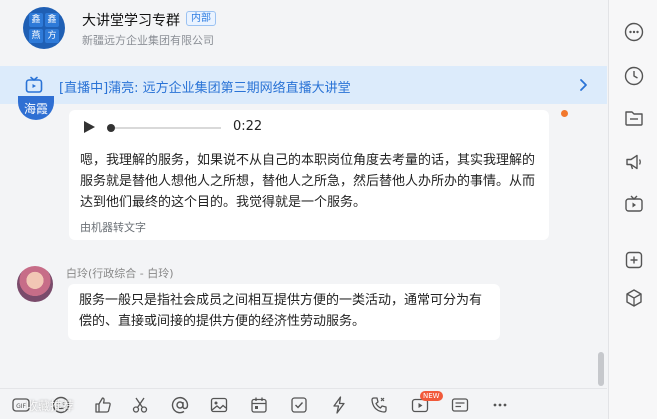  What do you see at coordinates (205, 88) in the screenshot?
I see `live-banner-text: [直播中]蒲亮: 远方企业集团第三期网络直播大讲堂` at bounding box center [205, 88].